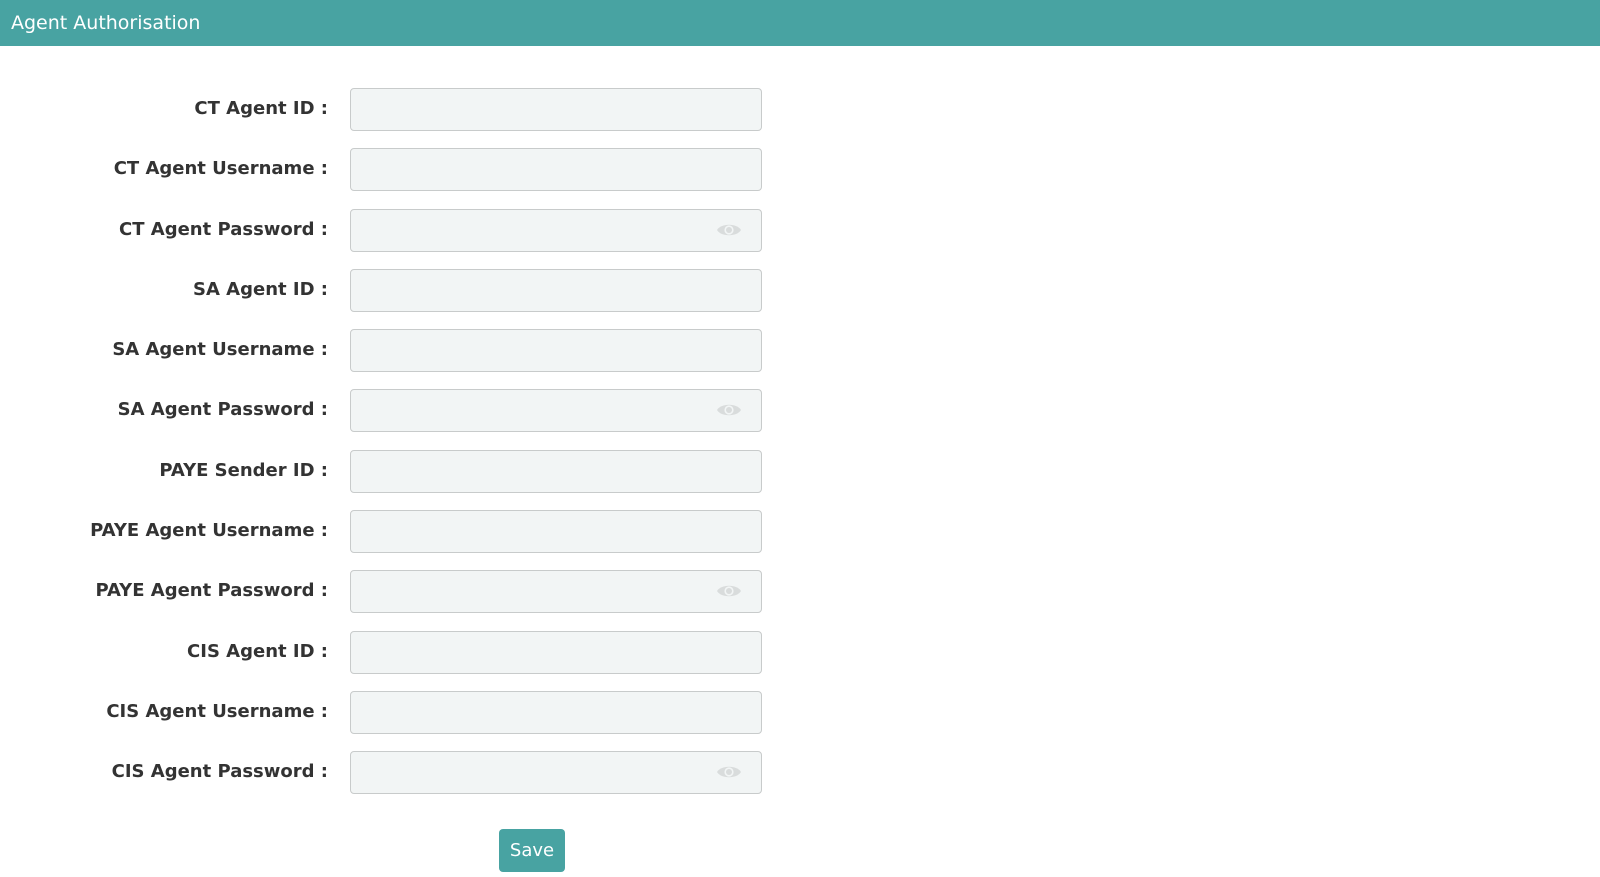 The image size is (1600, 877). I want to click on page-header: Agent Authorisation, so click(800, 23).